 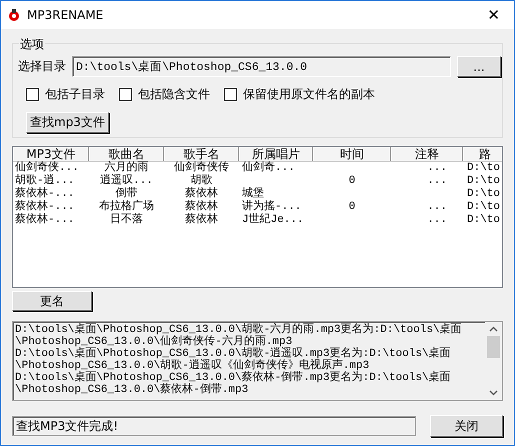 What do you see at coordinates (32, 44) in the screenshot?
I see `group-label: 选项` at bounding box center [32, 44].